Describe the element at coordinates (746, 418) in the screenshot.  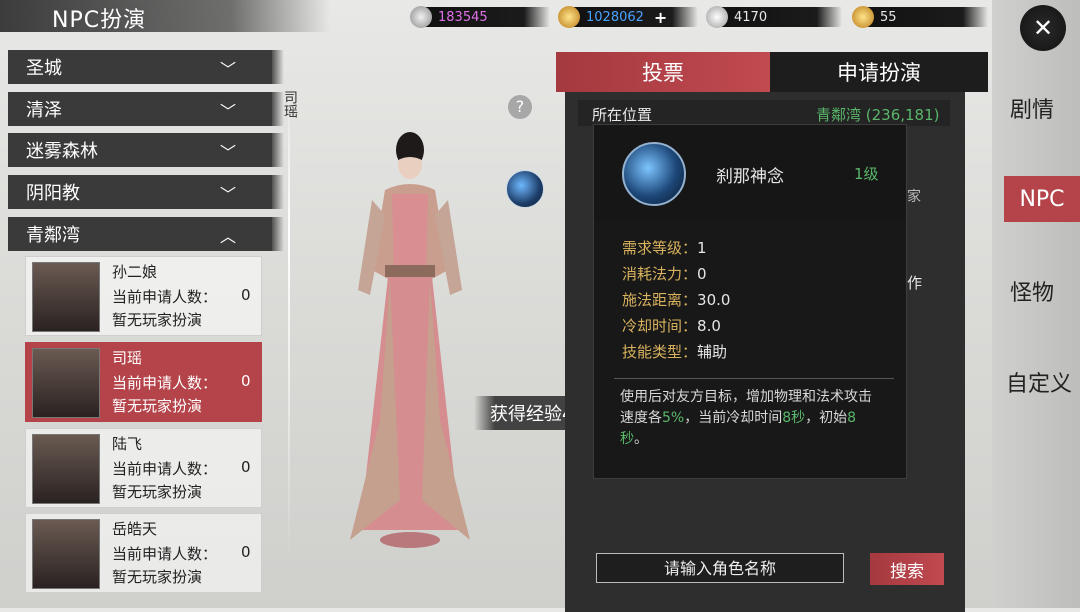
I see `skill-description: 使用后对友方目标，增加物理和法术攻击速度各5%，当前冷却时间8秒，初始8秒。` at that location.